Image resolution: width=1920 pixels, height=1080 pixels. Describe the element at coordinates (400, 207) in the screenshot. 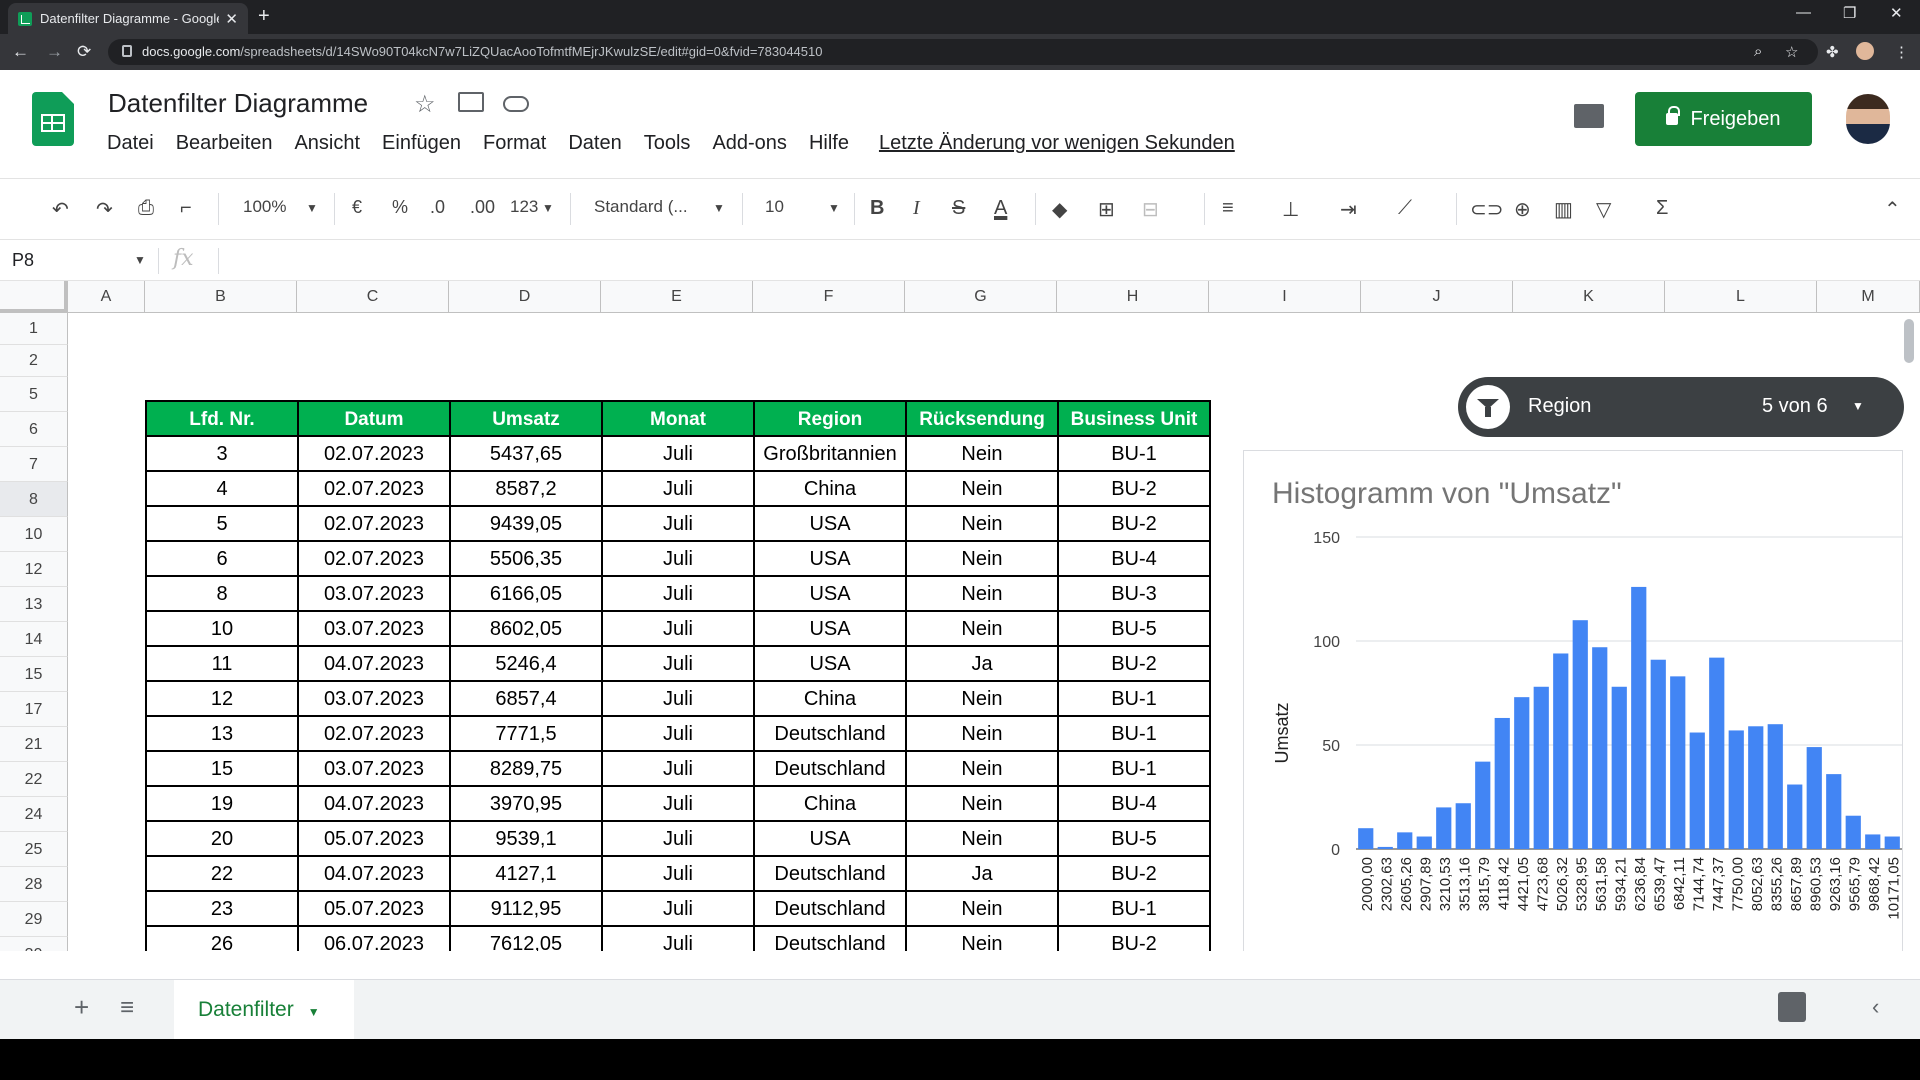

I see `percent-button: %` at that location.